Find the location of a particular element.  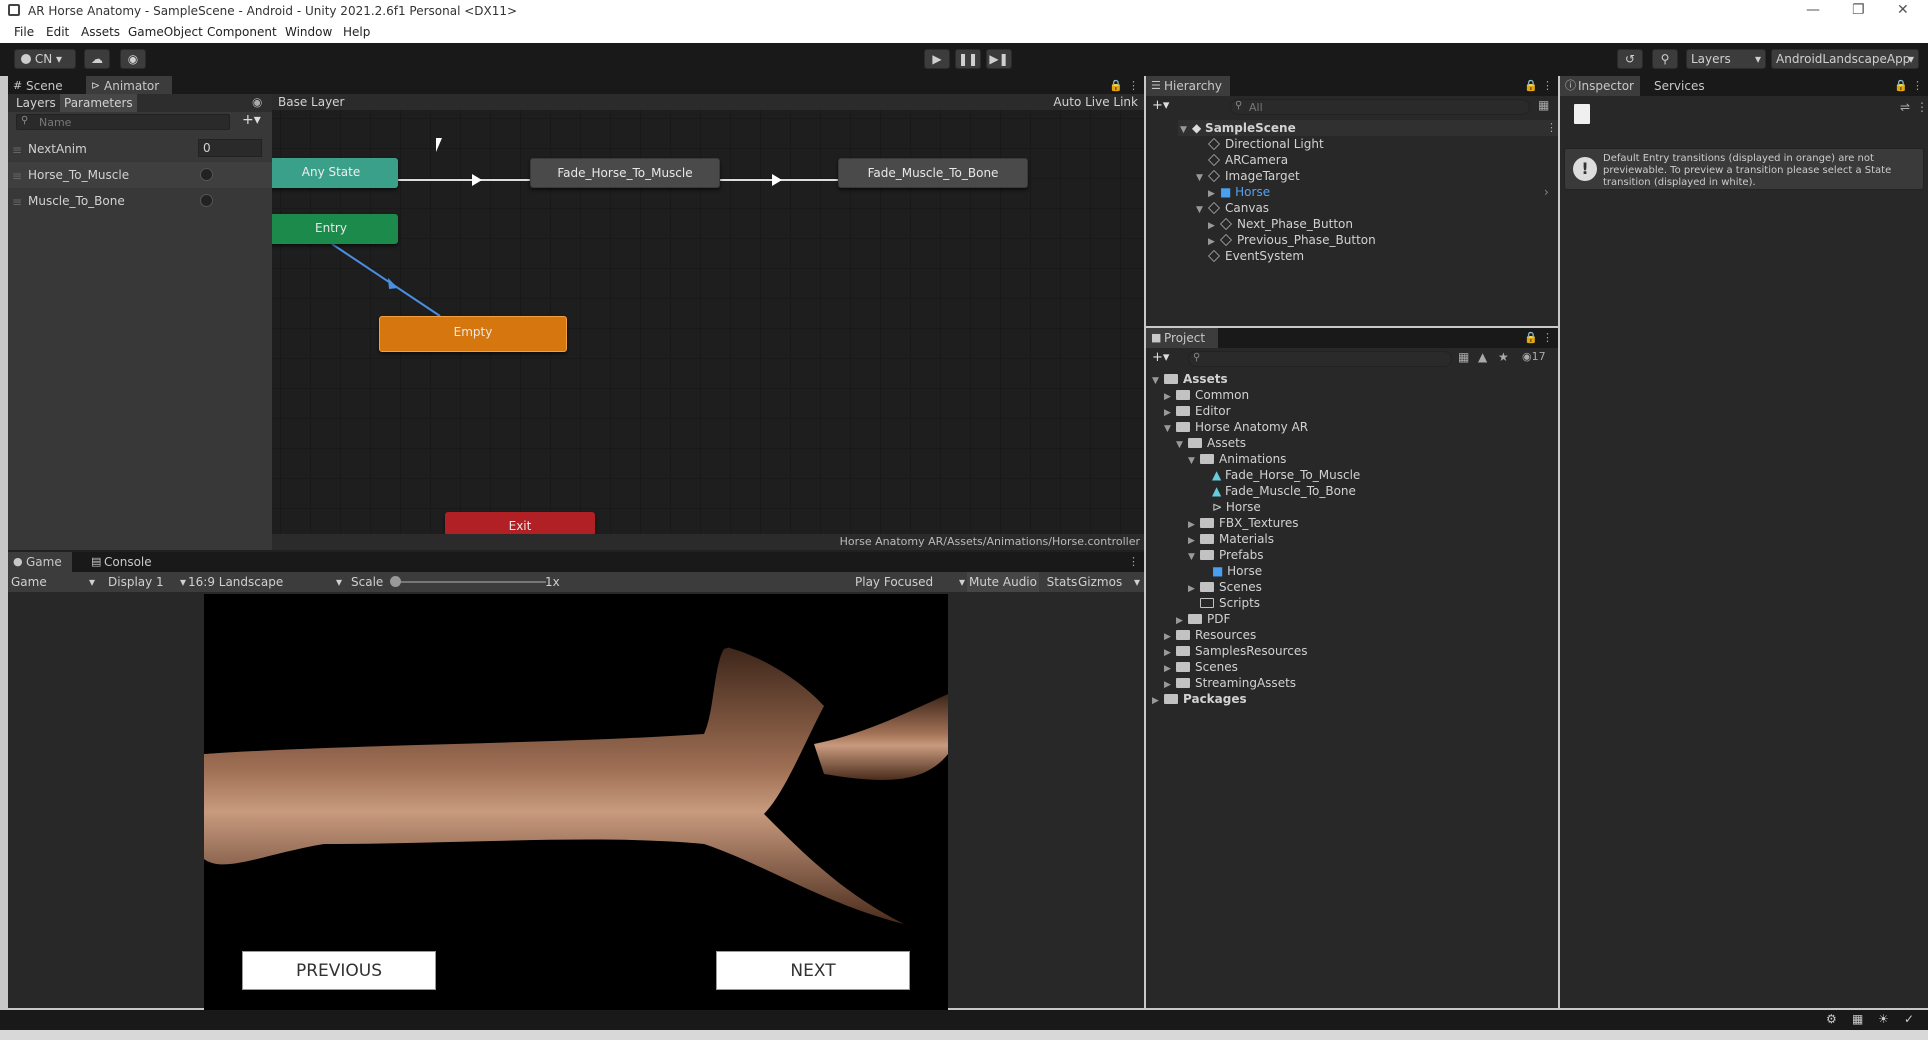

menu-gameobject: GameObject is located at coordinates (165, 32).